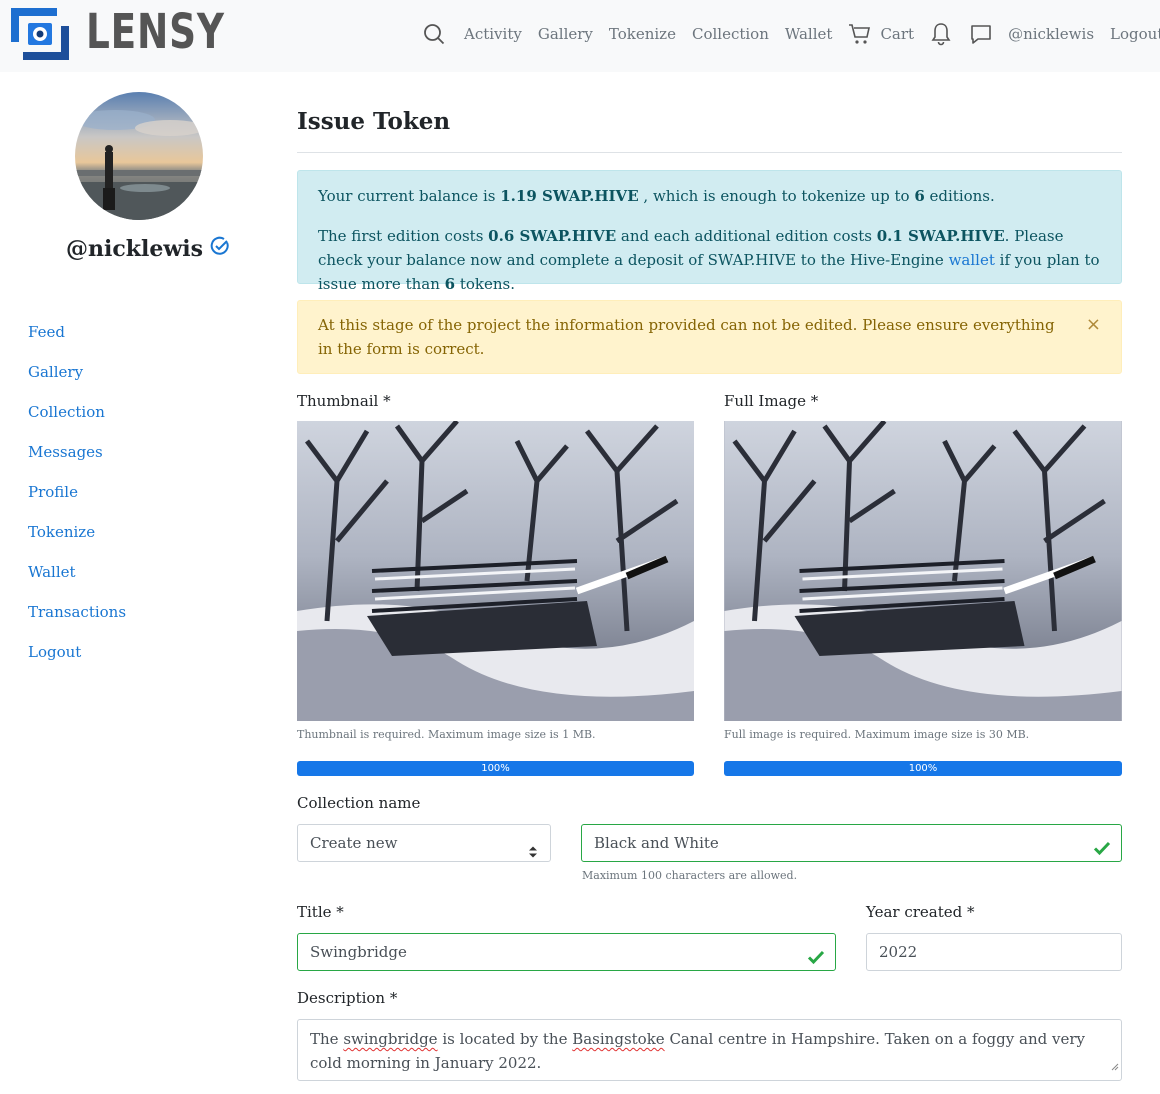  What do you see at coordinates (359, 803) in the screenshot?
I see `collection-label: Collection name` at bounding box center [359, 803].